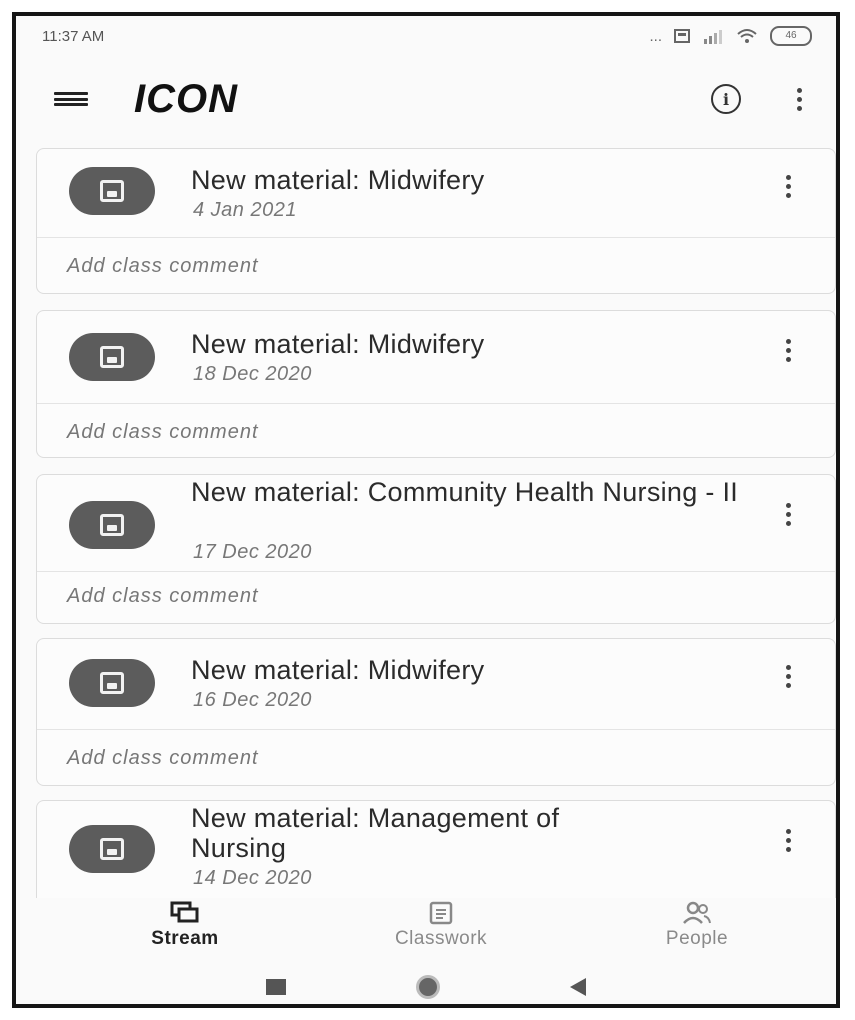  What do you see at coordinates (245, 210) in the screenshot?
I see `post-date: 4 Jan 2021` at bounding box center [245, 210].